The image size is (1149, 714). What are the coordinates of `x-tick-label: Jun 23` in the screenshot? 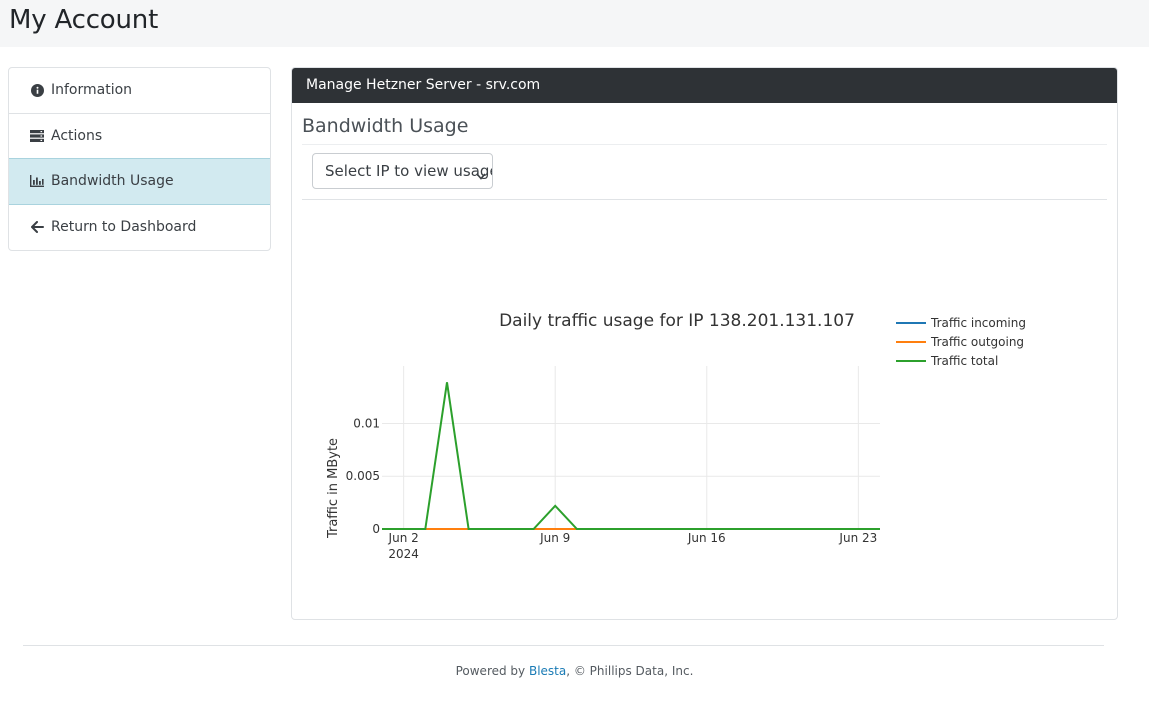 It's located at (857, 538).